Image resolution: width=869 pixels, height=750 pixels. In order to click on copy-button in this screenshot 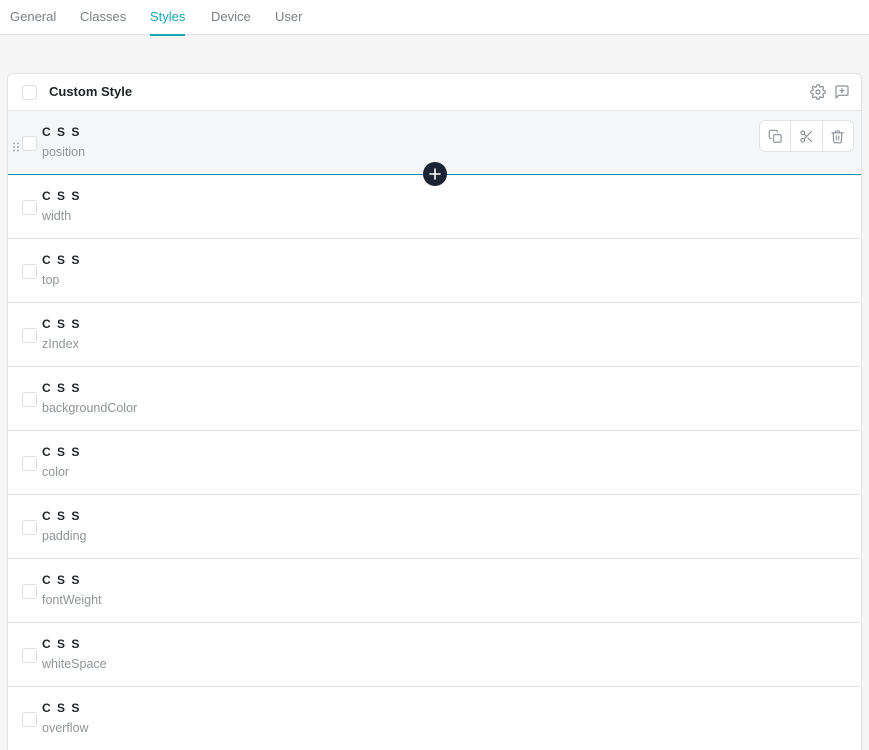, I will do `click(776, 136)`.